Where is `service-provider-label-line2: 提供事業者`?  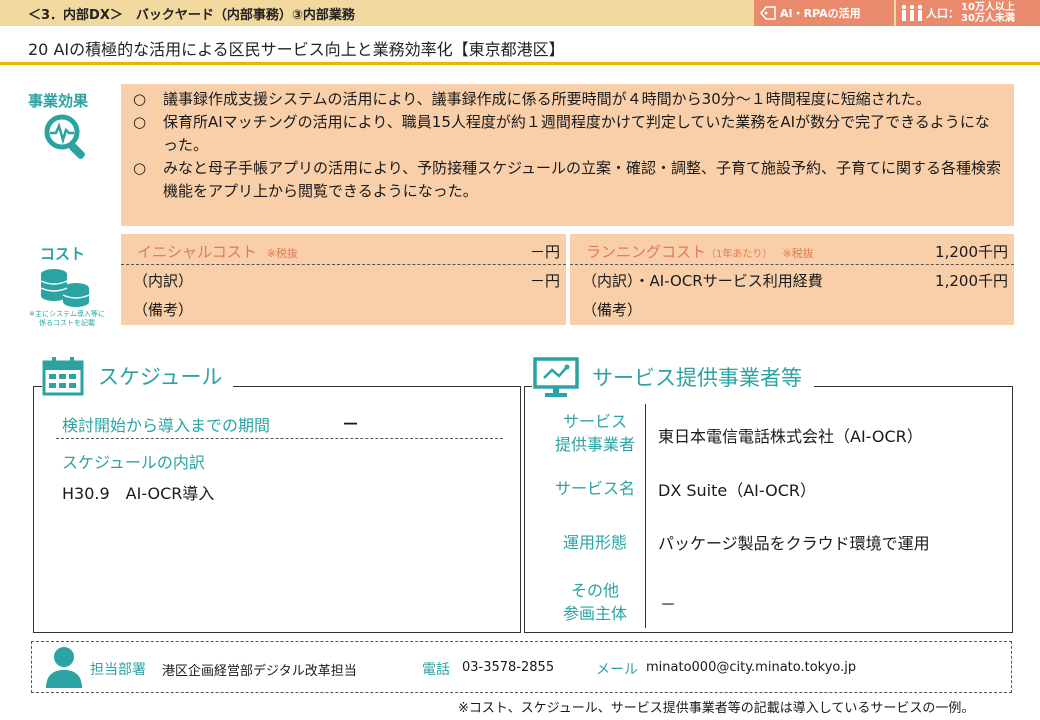 service-provider-label-line2: 提供事業者 is located at coordinates (594, 444).